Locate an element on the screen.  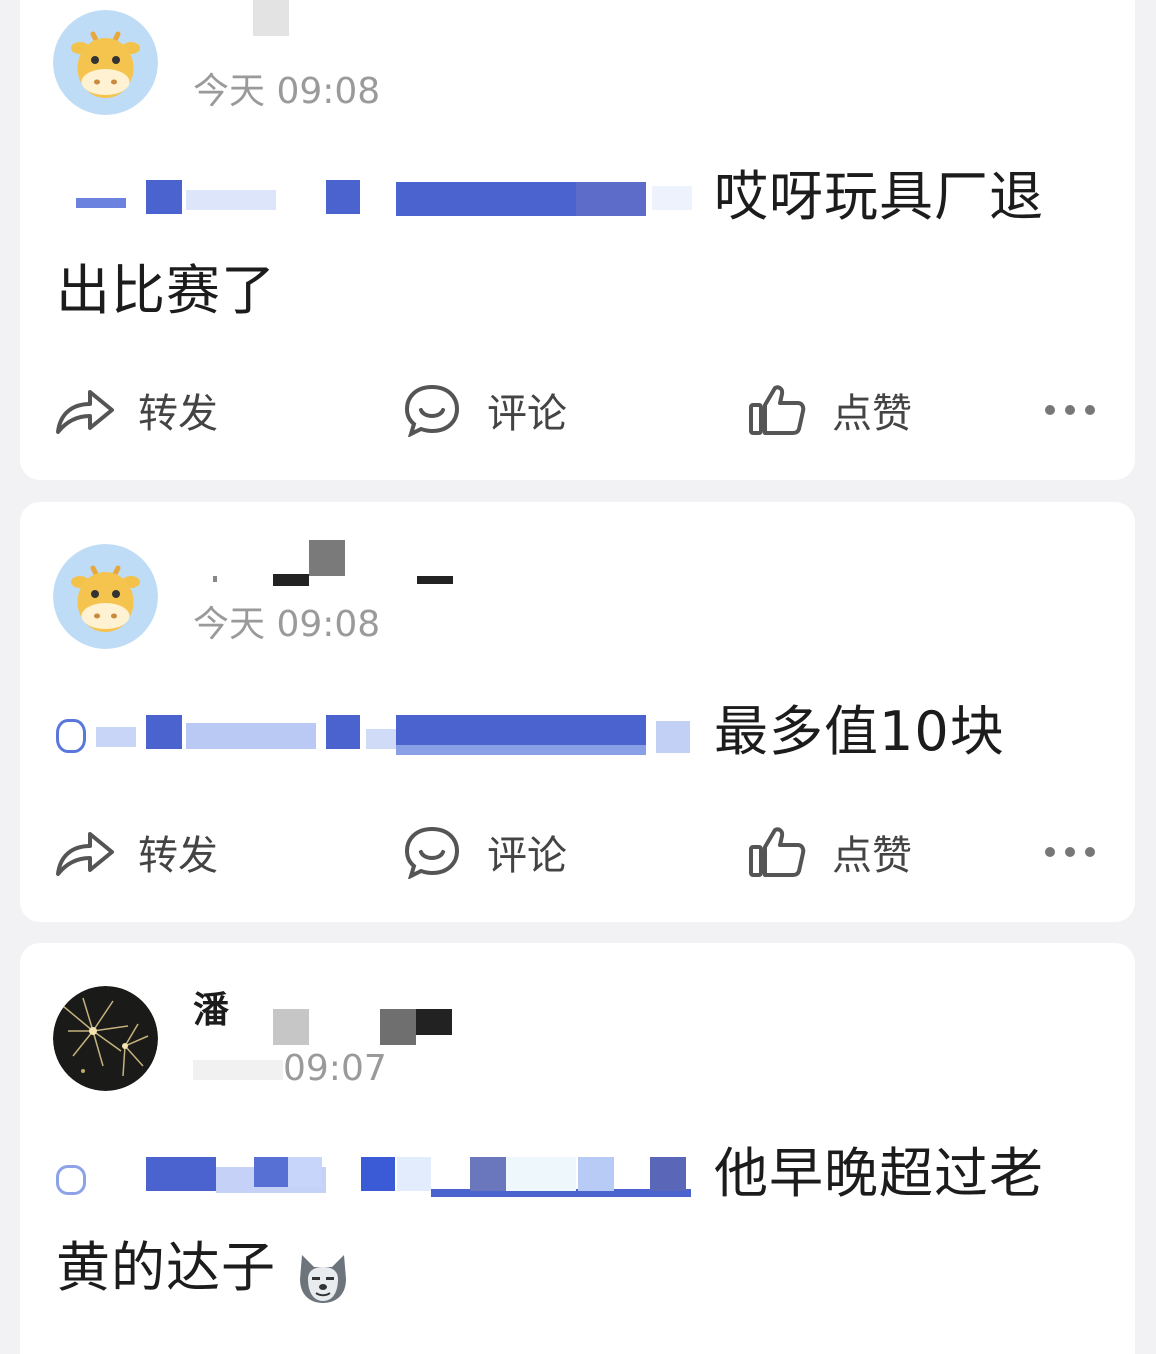
post-text: 最多值10块 is located at coordinates (576, 732).